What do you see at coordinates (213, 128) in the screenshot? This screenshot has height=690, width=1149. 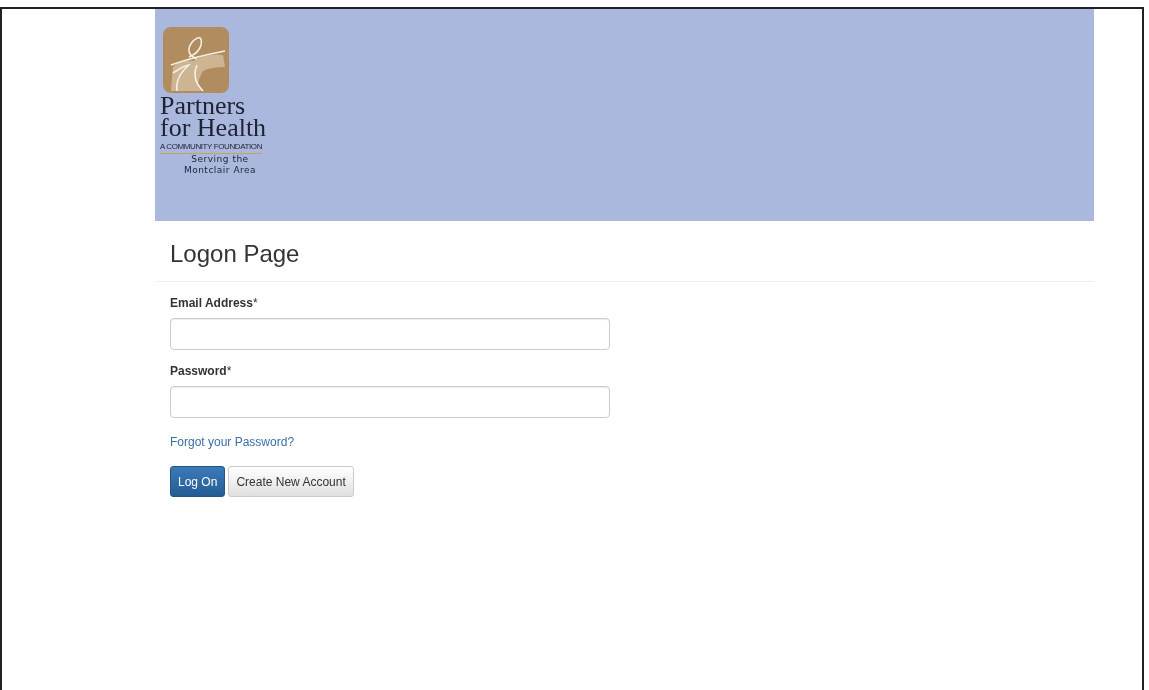 I see `logo-name: for Health` at bounding box center [213, 128].